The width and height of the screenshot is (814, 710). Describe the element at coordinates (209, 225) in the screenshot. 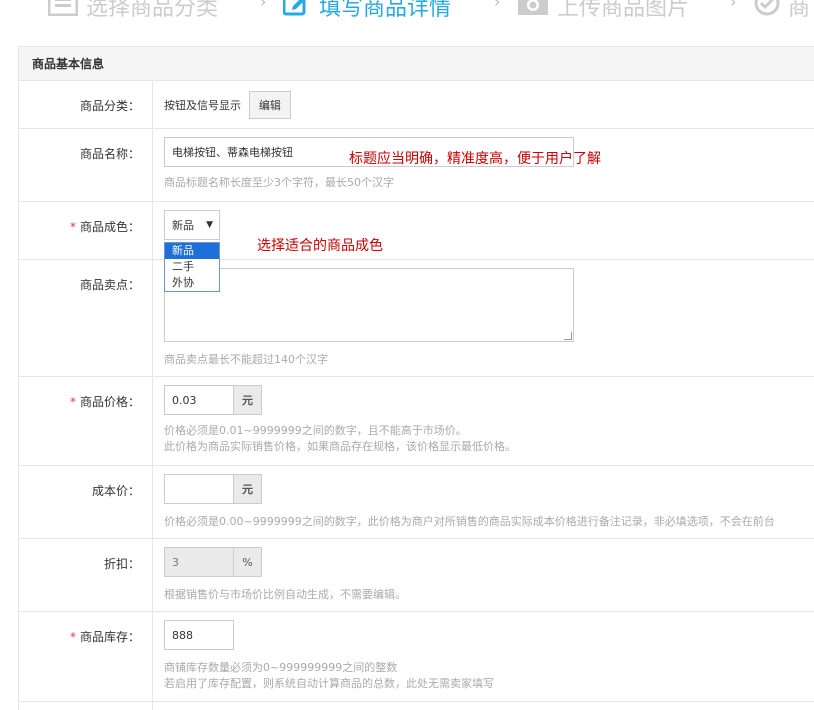

I see `caret-down-icon: ▼` at that location.